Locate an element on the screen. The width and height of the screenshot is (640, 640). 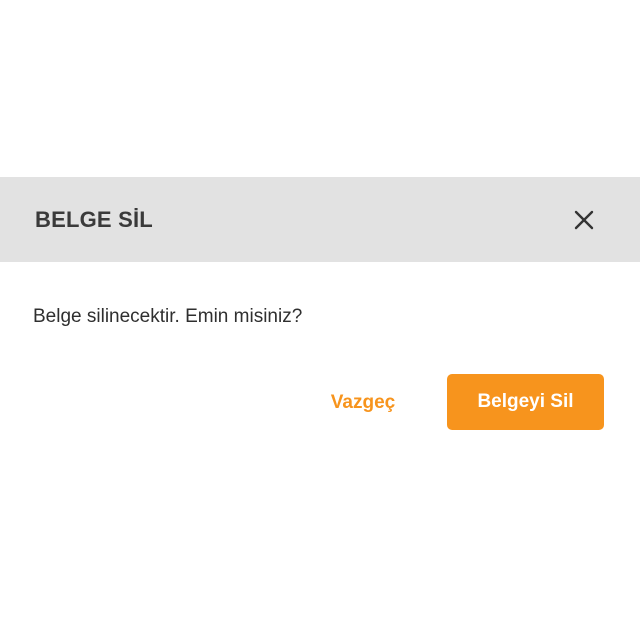
close-icon is located at coordinates (584, 220).